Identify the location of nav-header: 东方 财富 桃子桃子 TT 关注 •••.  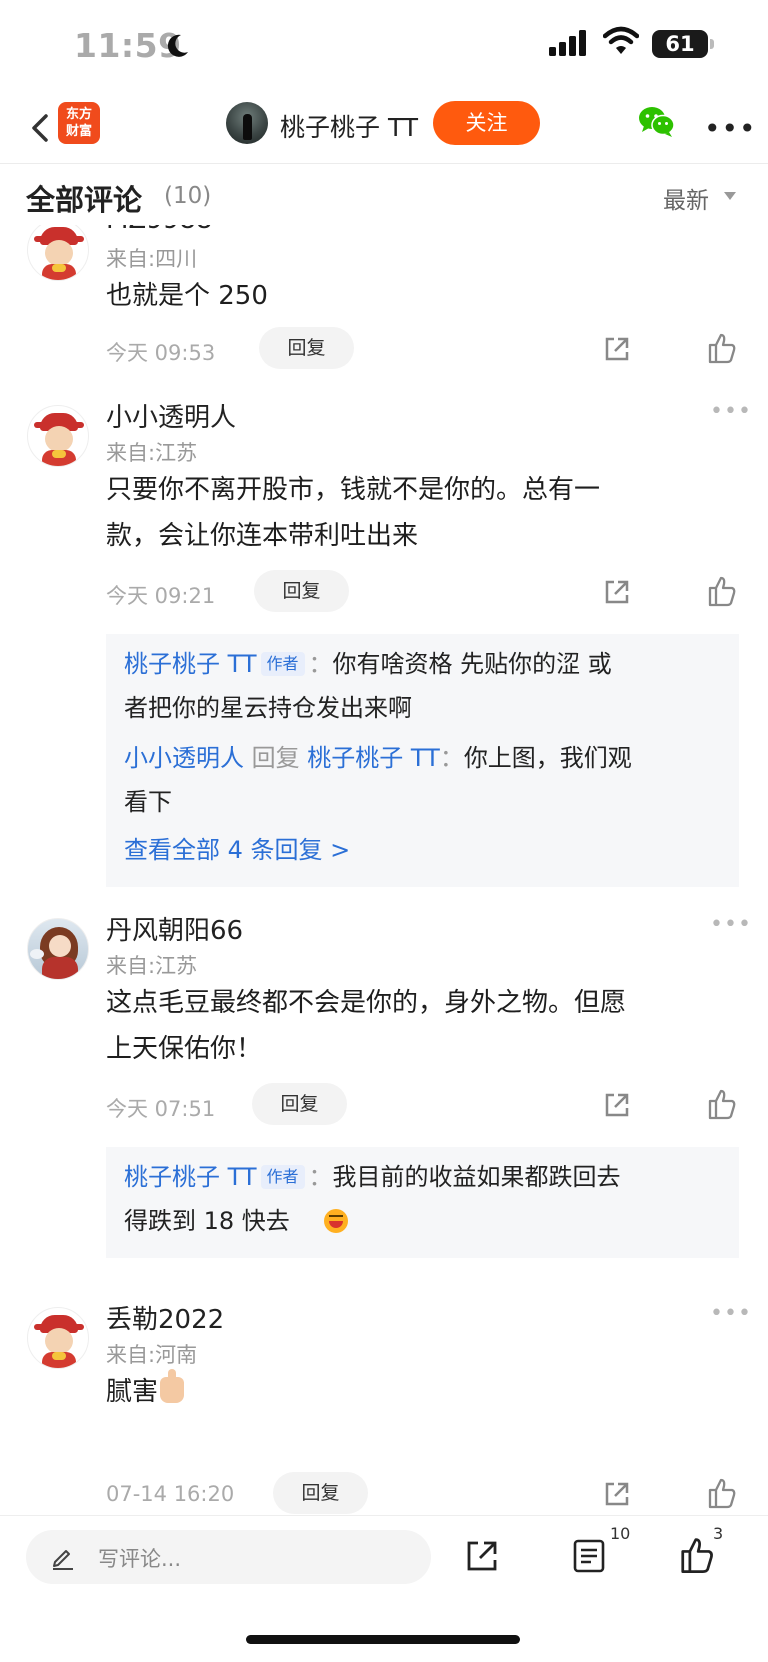
(384, 128).